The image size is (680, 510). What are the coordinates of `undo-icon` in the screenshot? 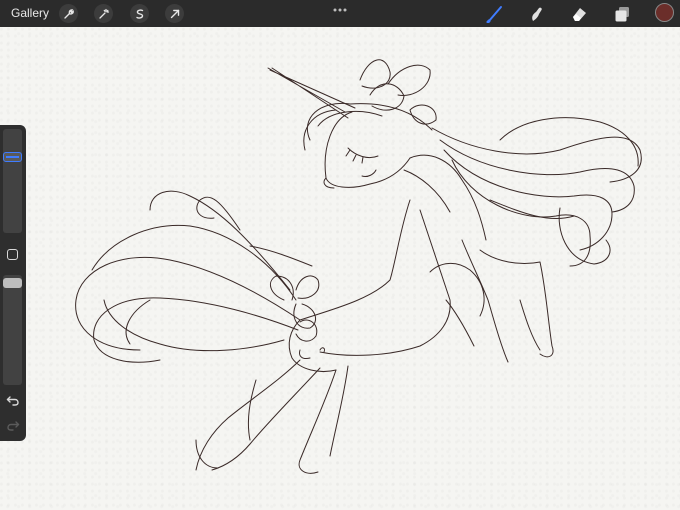 It's located at (13, 400).